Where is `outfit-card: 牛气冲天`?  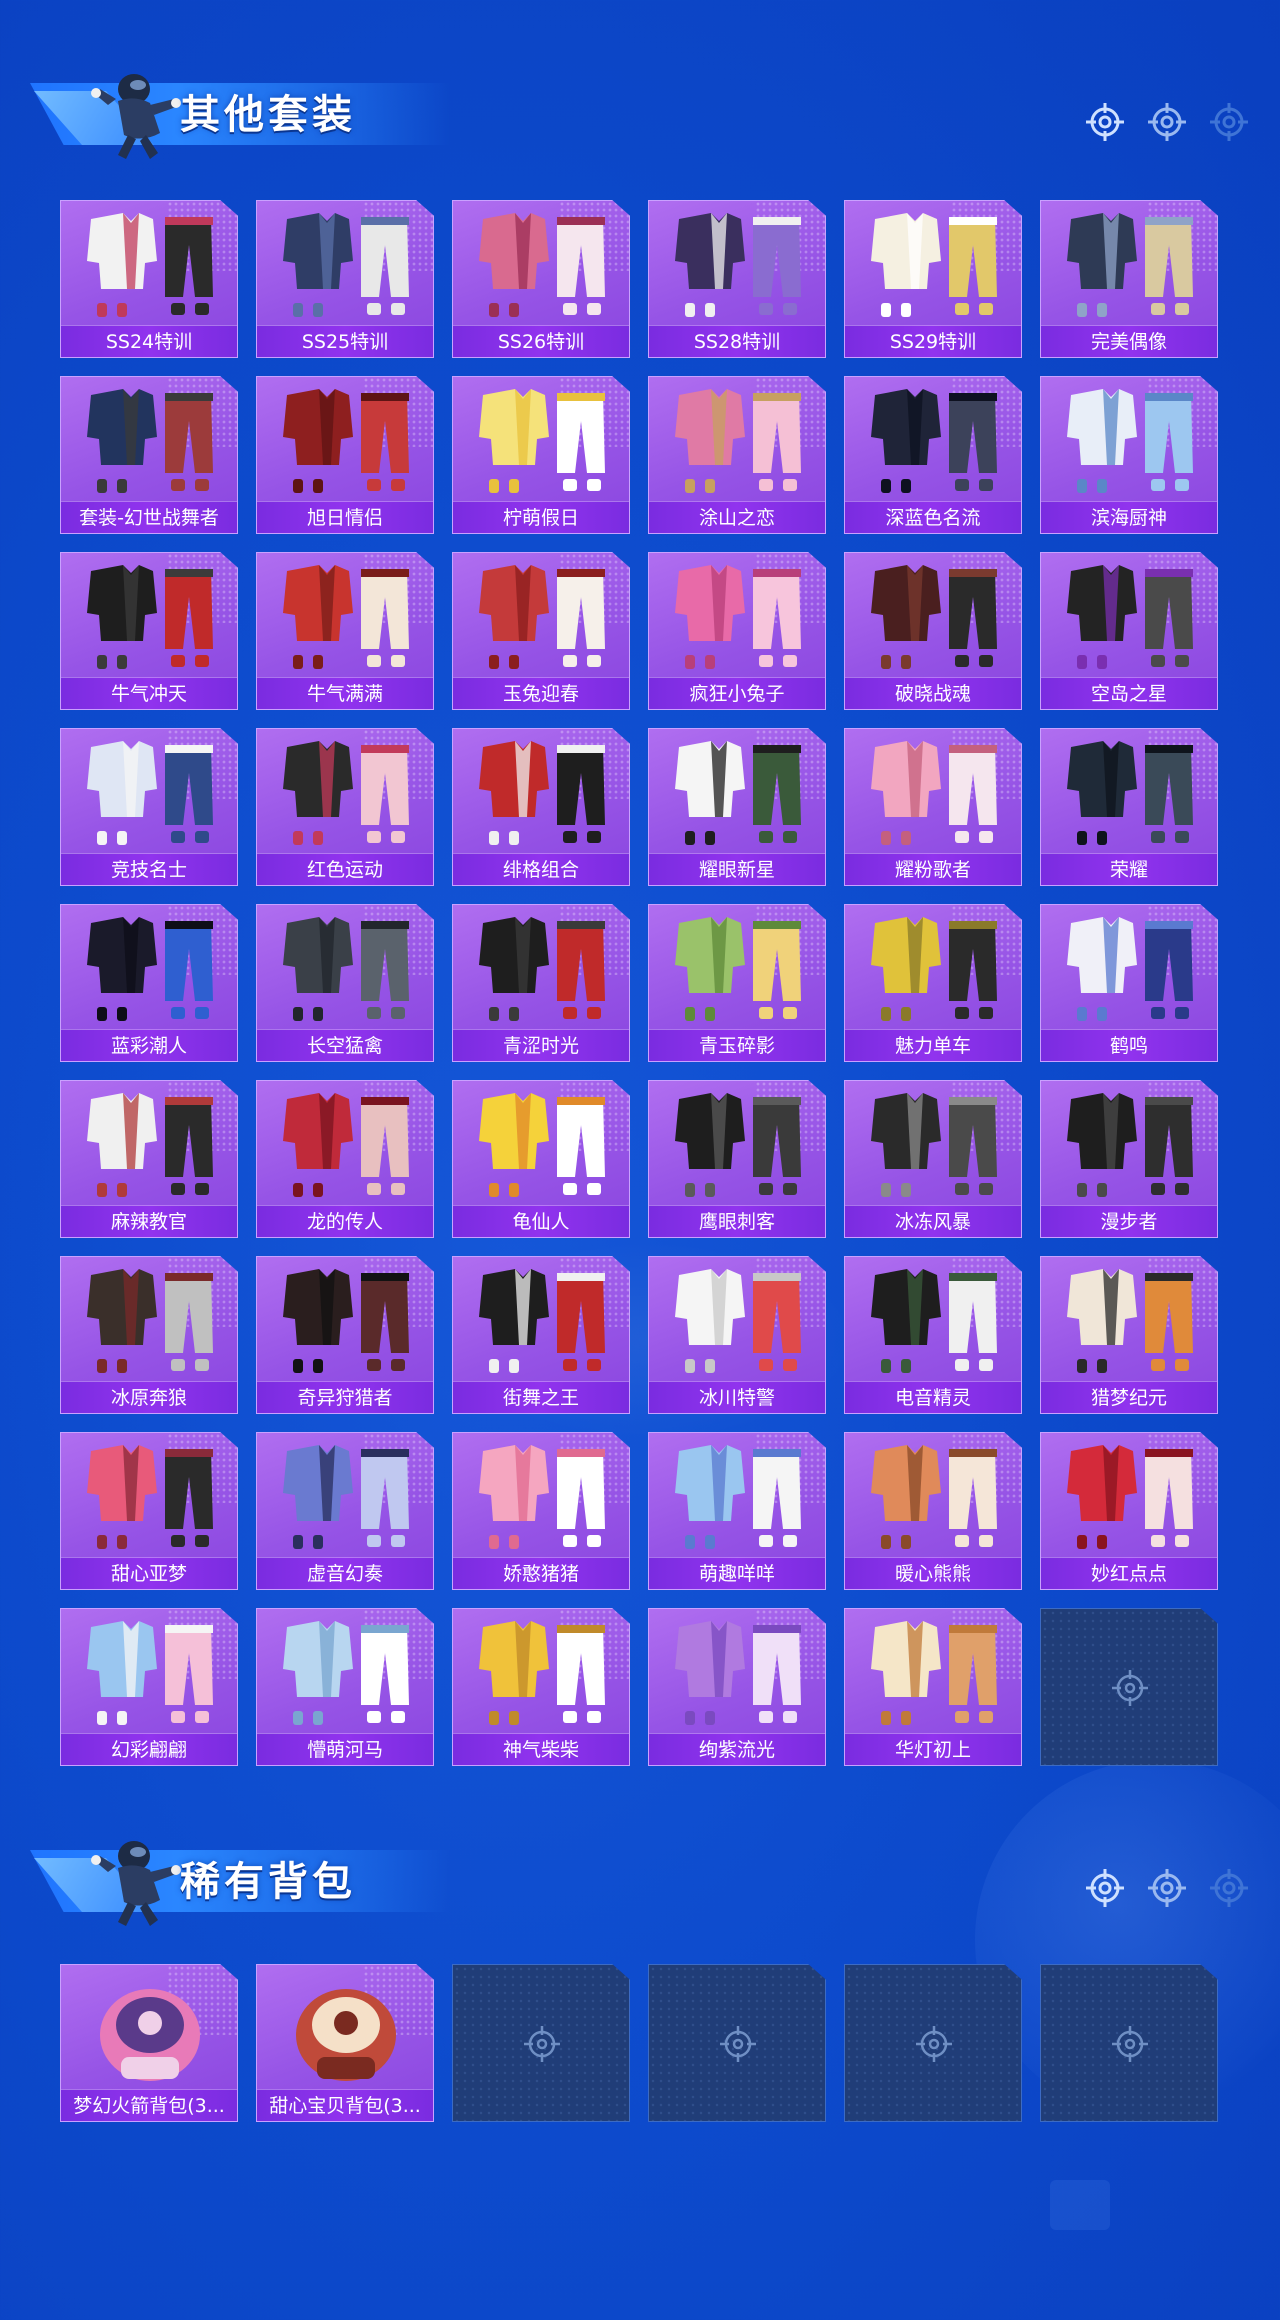
outfit-card: 牛气冲天 is located at coordinates (149, 631).